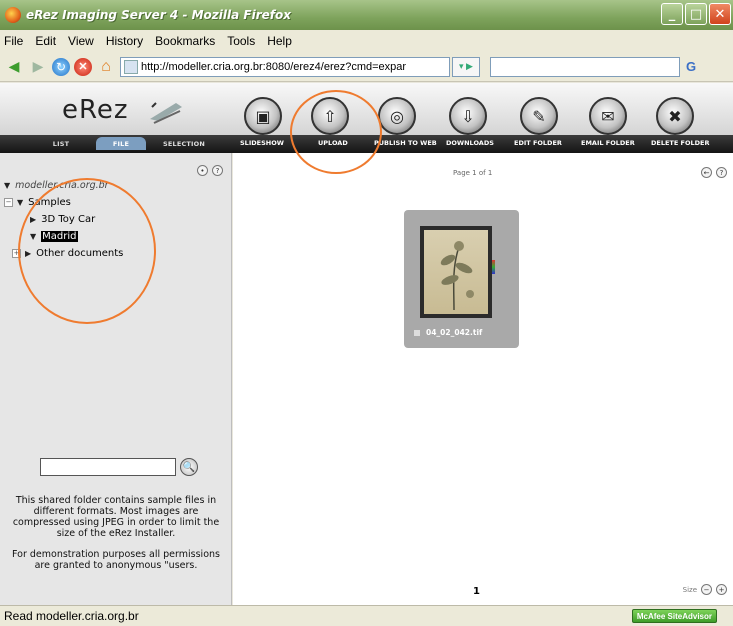 The image size is (733, 626). What do you see at coordinates (539, 116) in the screenshot?
I see `edit-folder-icon: ✎` at bounding box center [539, 116].